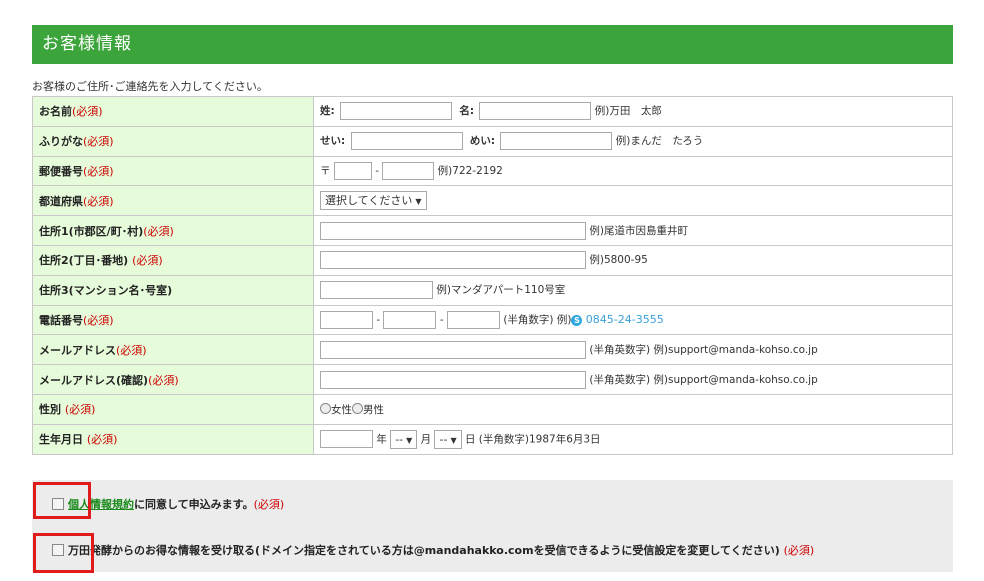  Describe the element at coordinates (535, 111) in the screenshot. I see `first-name-input` at that location.